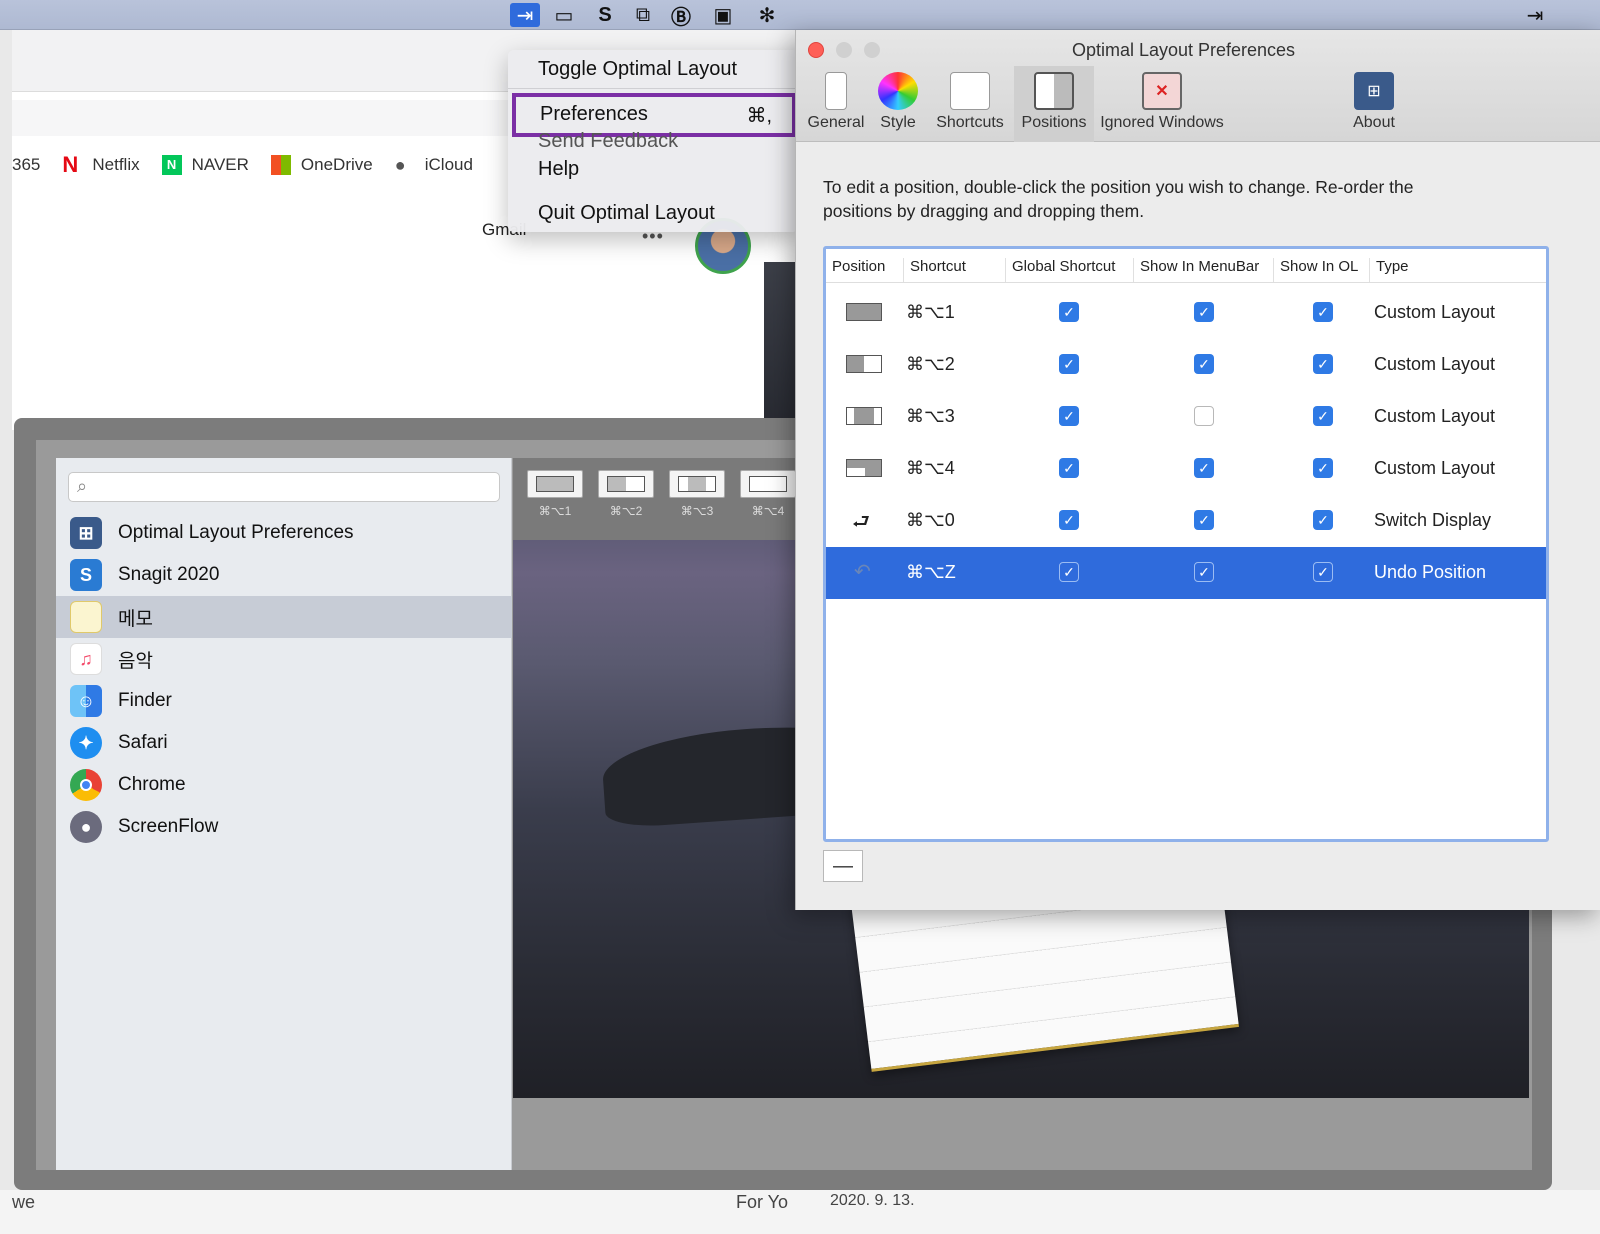 This screenshot has width=1600, height=1234. I want to click on safari-icon: ✦, so click(86, 743).